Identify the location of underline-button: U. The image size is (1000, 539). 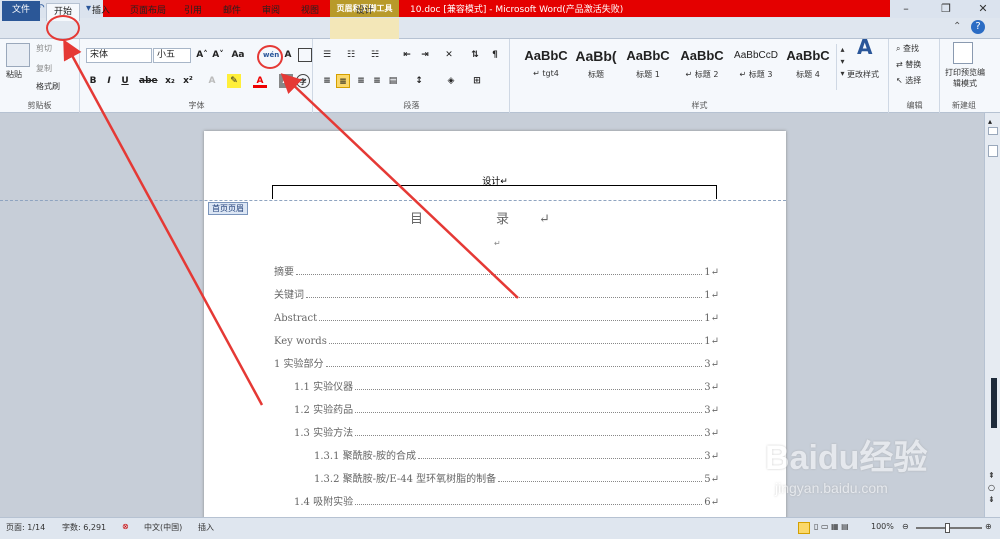
(125, 81).